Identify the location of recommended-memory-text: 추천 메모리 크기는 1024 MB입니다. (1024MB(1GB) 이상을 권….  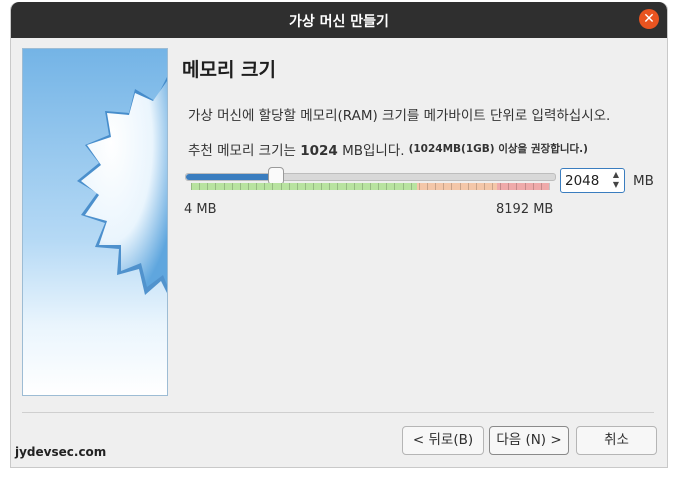
(388, 149).